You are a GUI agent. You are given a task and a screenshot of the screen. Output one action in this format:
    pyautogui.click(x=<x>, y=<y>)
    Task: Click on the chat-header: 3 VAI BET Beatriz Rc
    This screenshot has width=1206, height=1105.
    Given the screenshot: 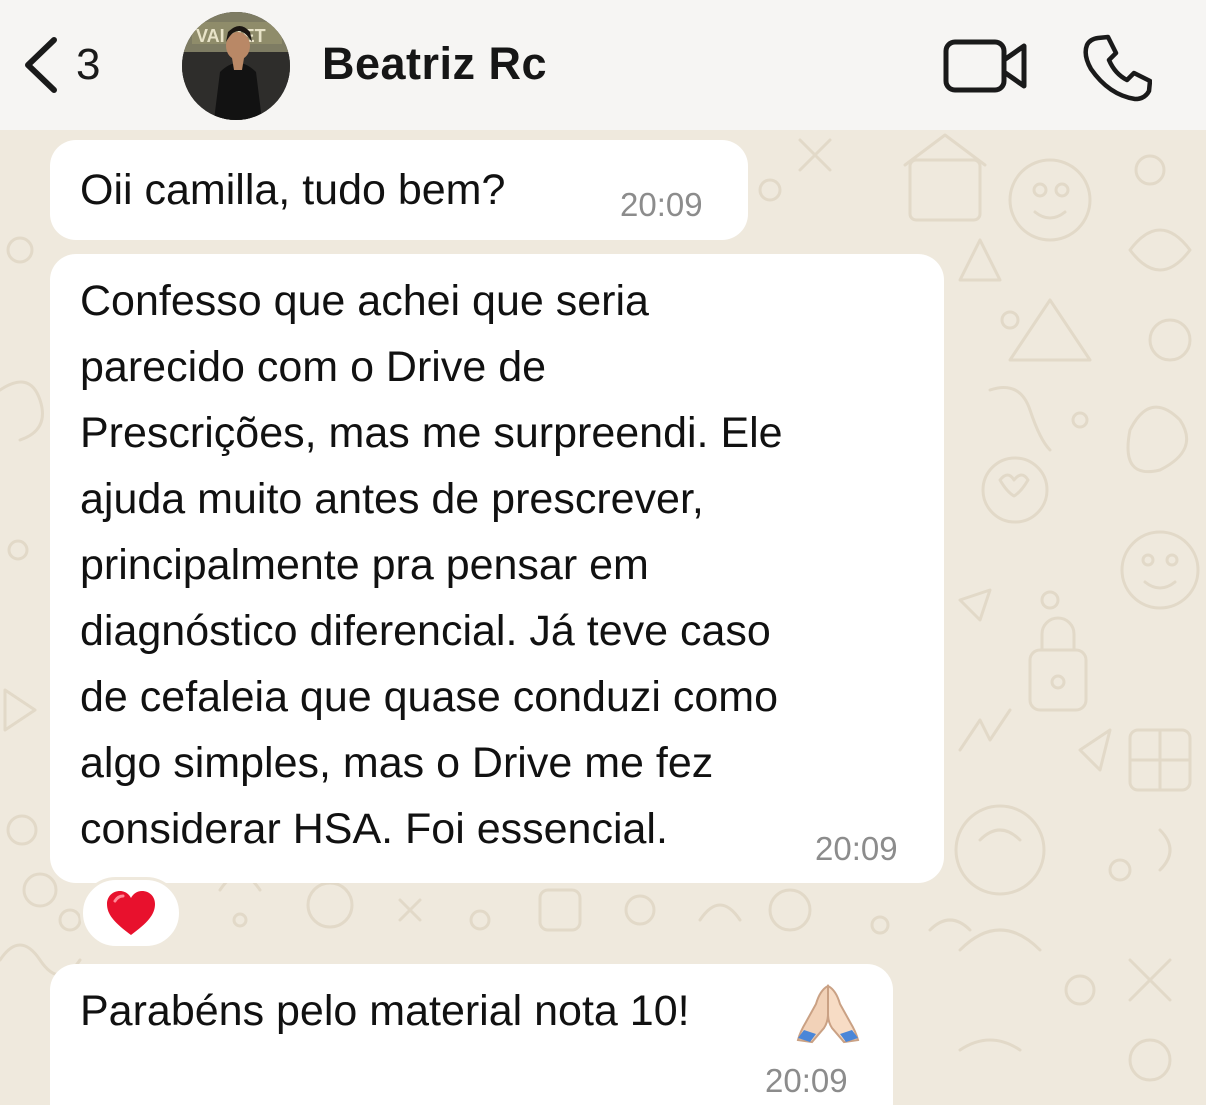 What is the action you would take?
    pyautogui.click(x=603, y=65)
    